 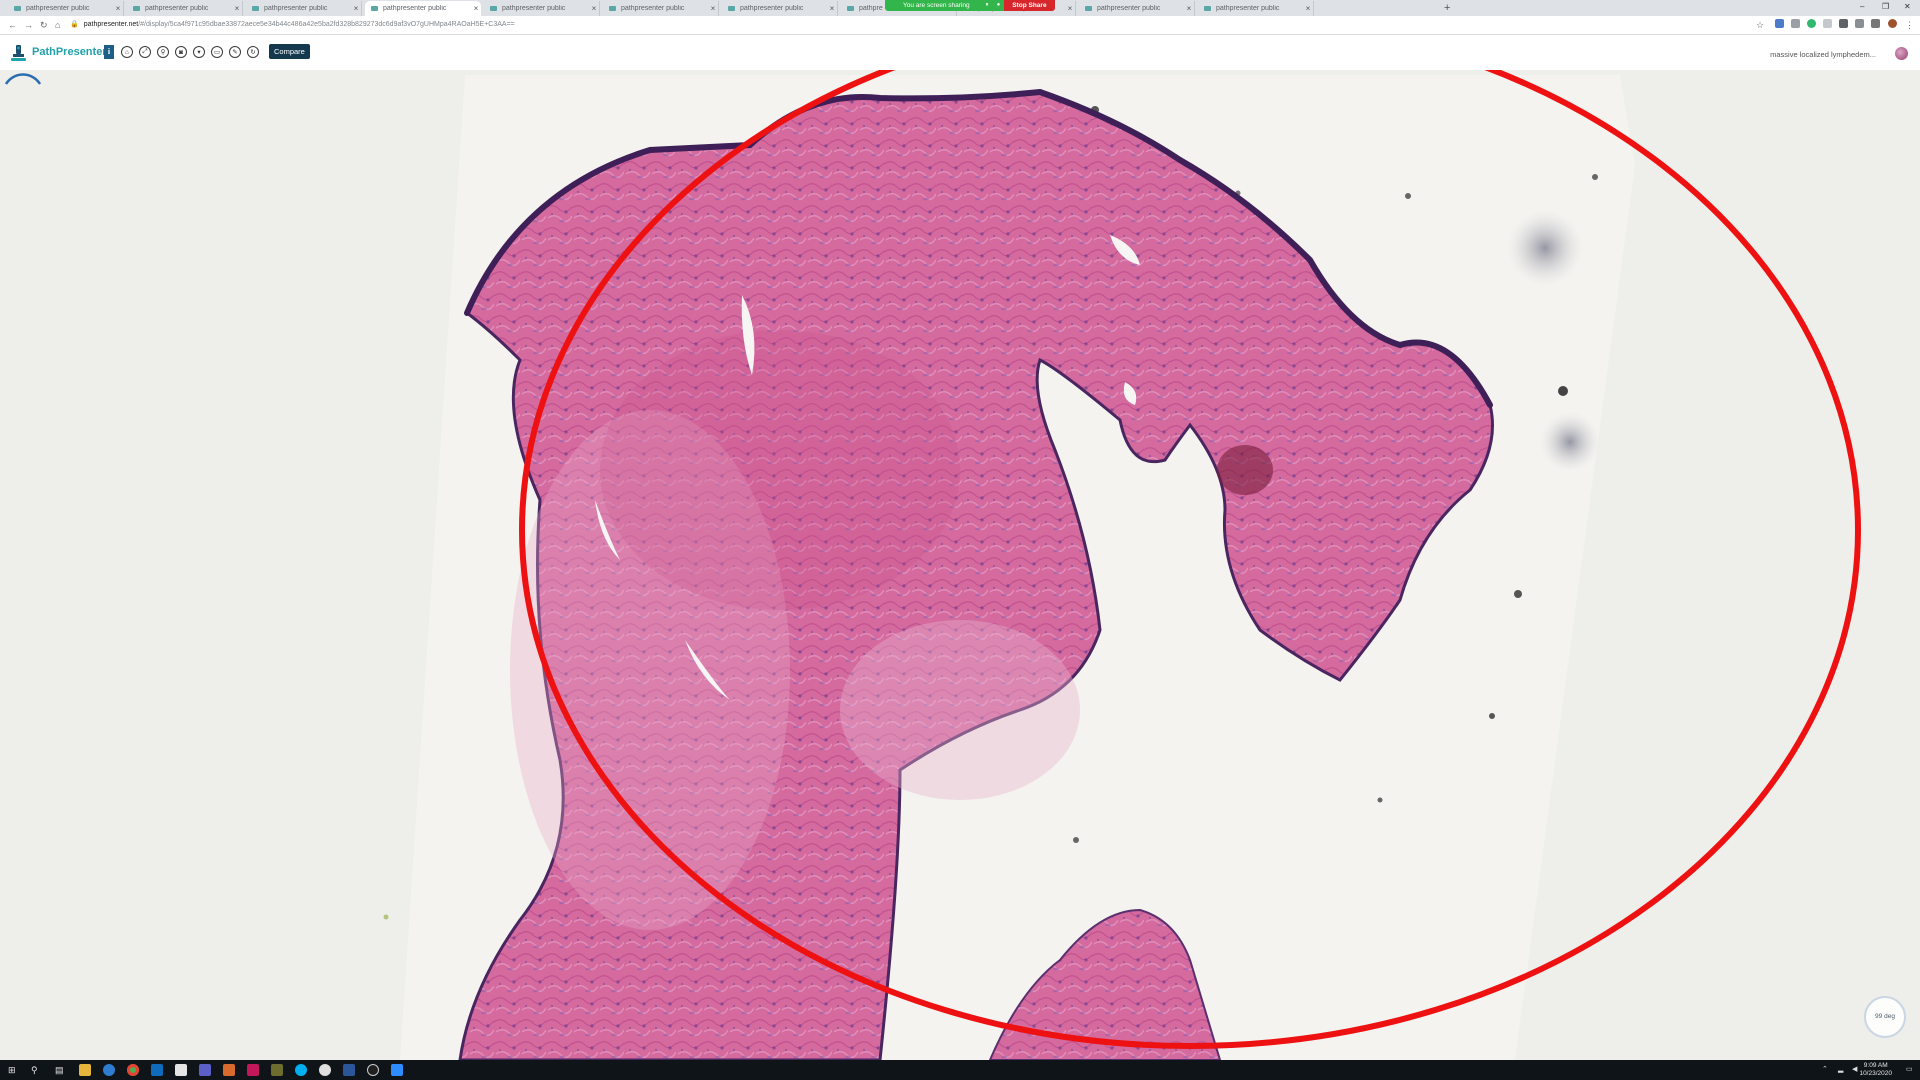 I want to click on network-icon: ⌃, so click(x=1825, y=1069).